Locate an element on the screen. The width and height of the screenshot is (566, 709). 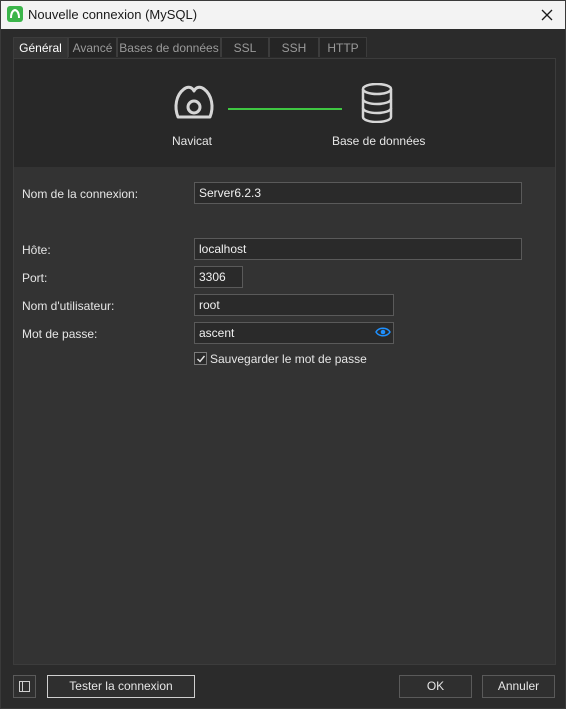
close-button is located at coordinates (547, 15).